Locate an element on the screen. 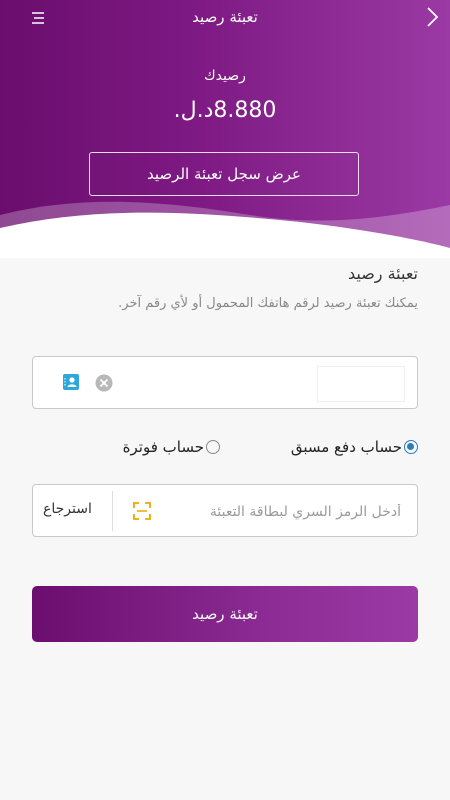  phone-number-input is located at coordinates (361, 384).